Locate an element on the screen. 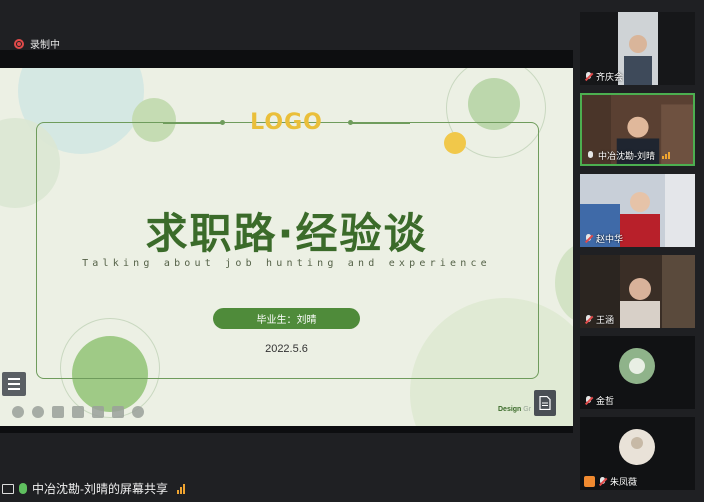  participant-tile: 金哲 is located at coordinates (637, 372).